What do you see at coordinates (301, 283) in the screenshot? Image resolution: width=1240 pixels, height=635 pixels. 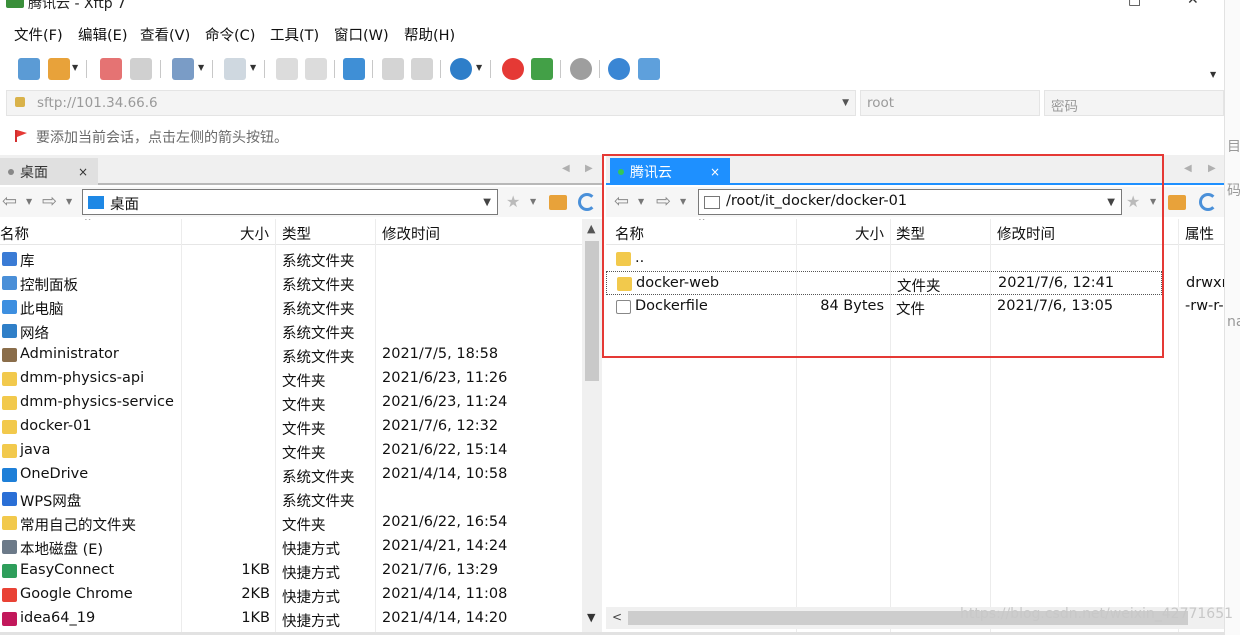 I see `left_pane-row: 控制面板 系统文件夹` at bounding box center [301, 283].